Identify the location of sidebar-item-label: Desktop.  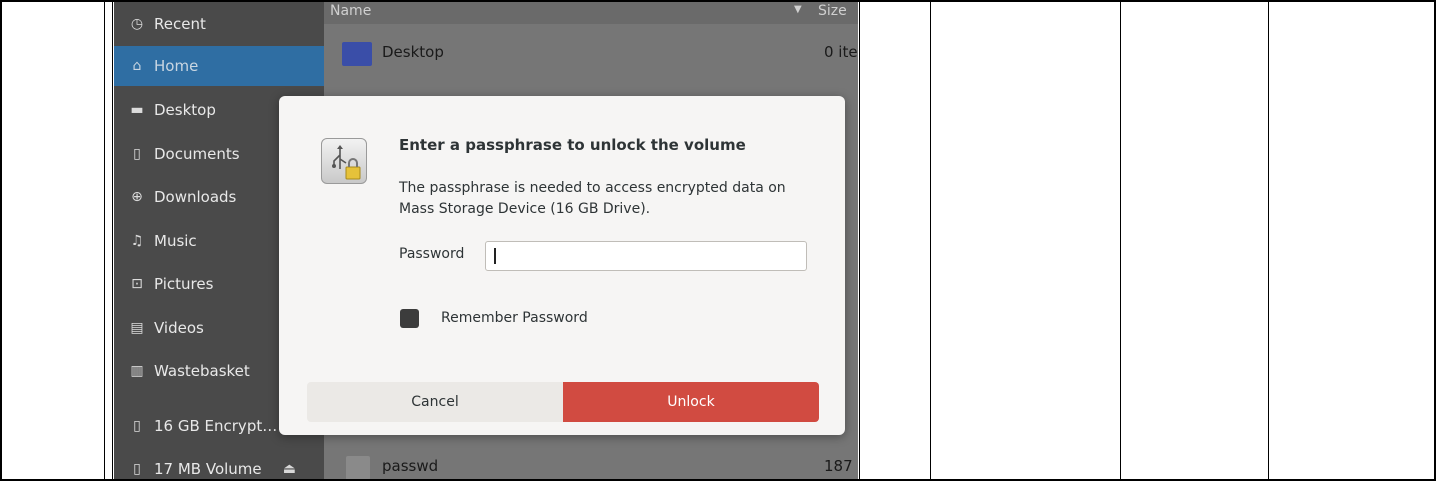
(185, 110).